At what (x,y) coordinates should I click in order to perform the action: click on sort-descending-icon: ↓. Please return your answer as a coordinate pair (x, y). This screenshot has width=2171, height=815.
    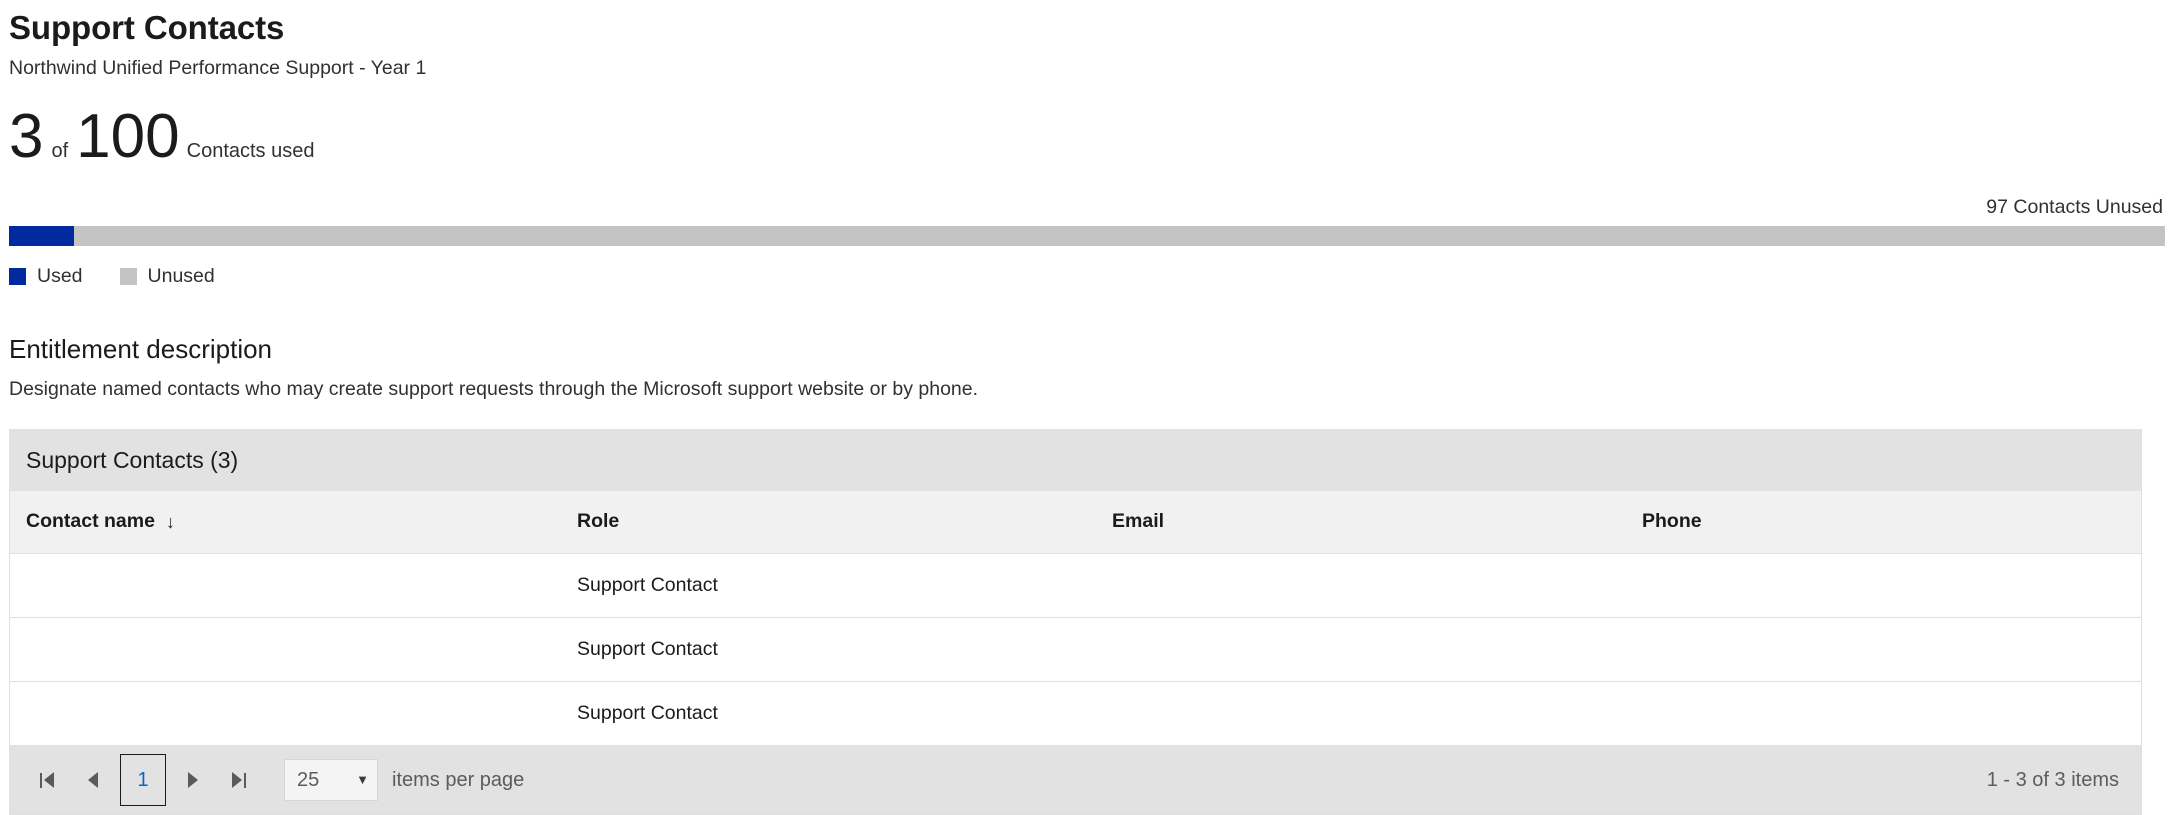
    Looking at the image, I should click on (170, 522).